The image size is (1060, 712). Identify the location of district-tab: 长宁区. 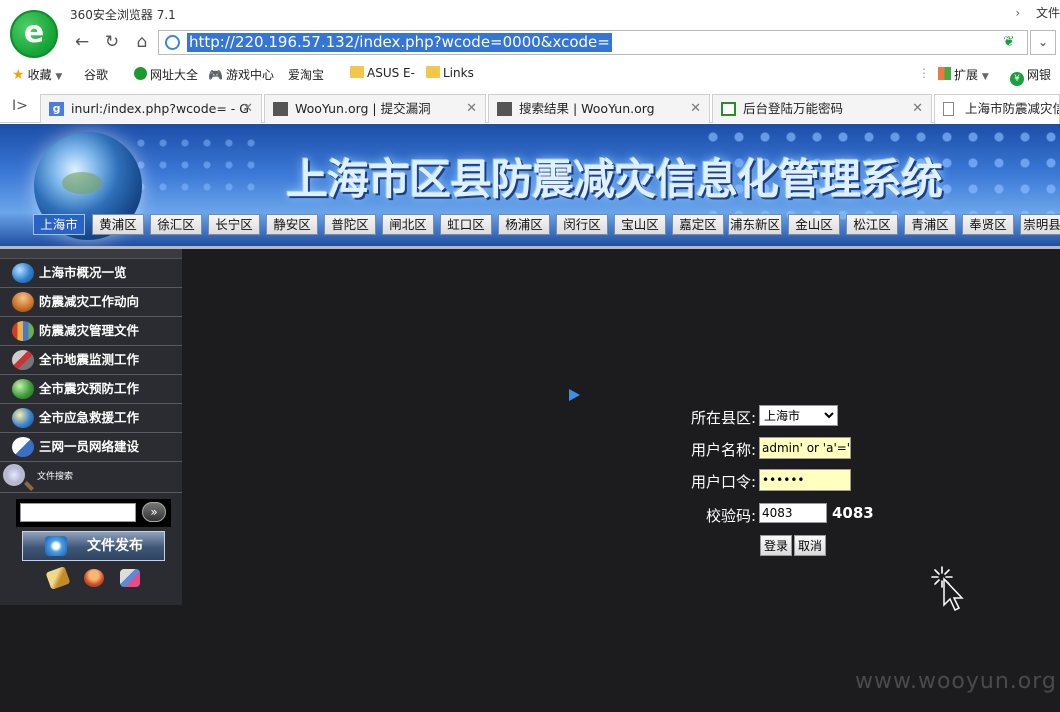
(234, 224).